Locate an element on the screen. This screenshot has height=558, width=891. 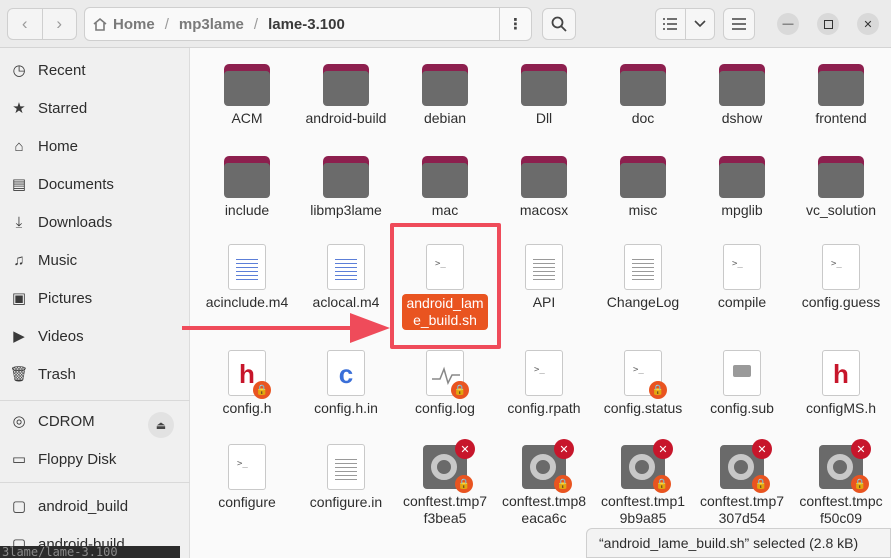
folder-item: frontend is located at coordinates (841, 91).